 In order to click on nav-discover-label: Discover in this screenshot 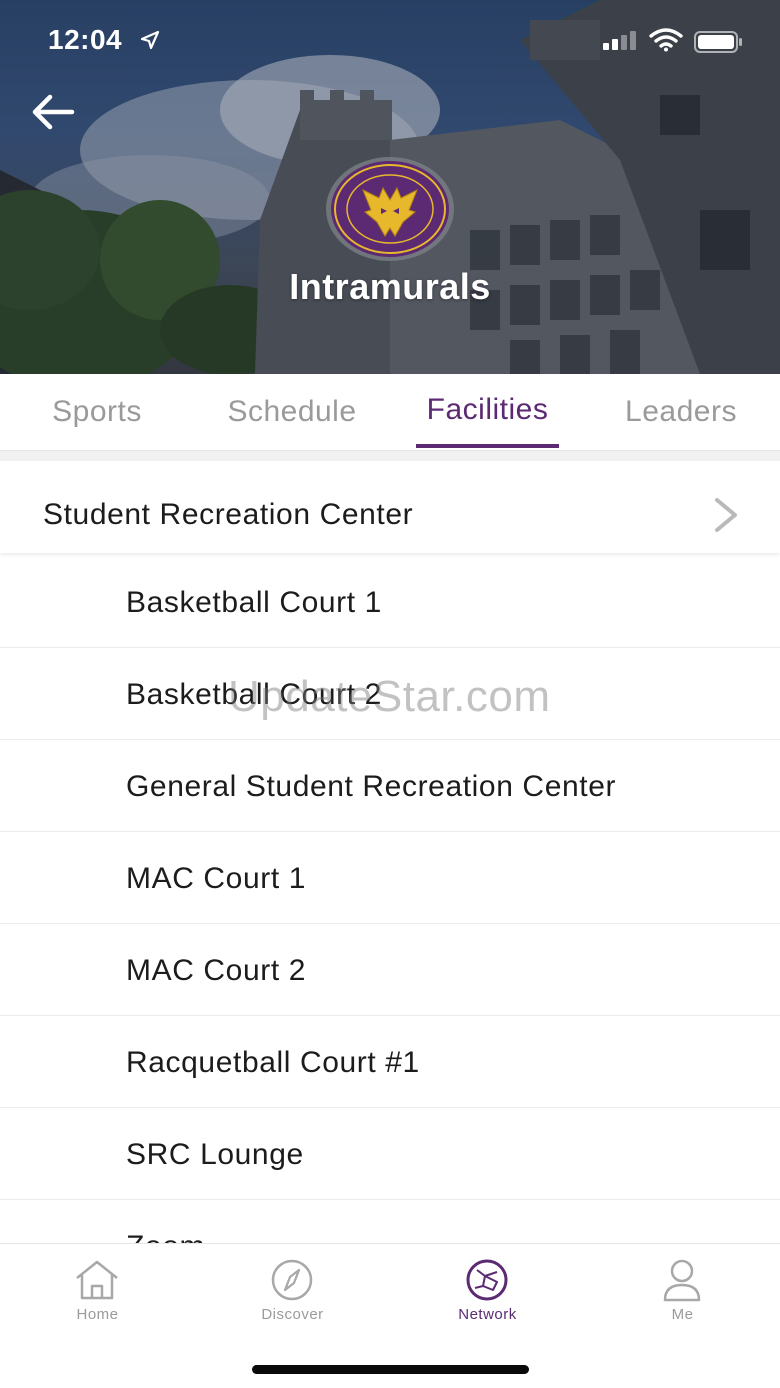, I will do `click(292, 1314)`.